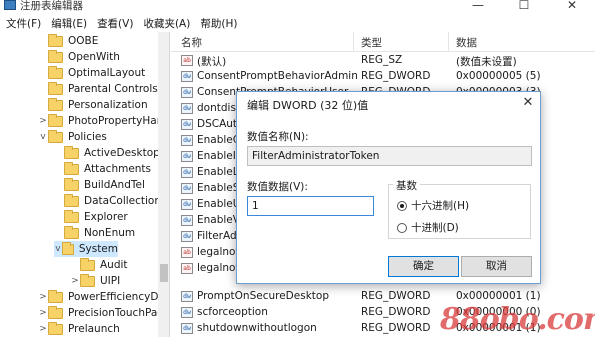 The width and height of the screenshot is (595, 337). Describe the element at coordinates (406, 185) in the screenshot. I see `base-group-title: 基数` at that location.